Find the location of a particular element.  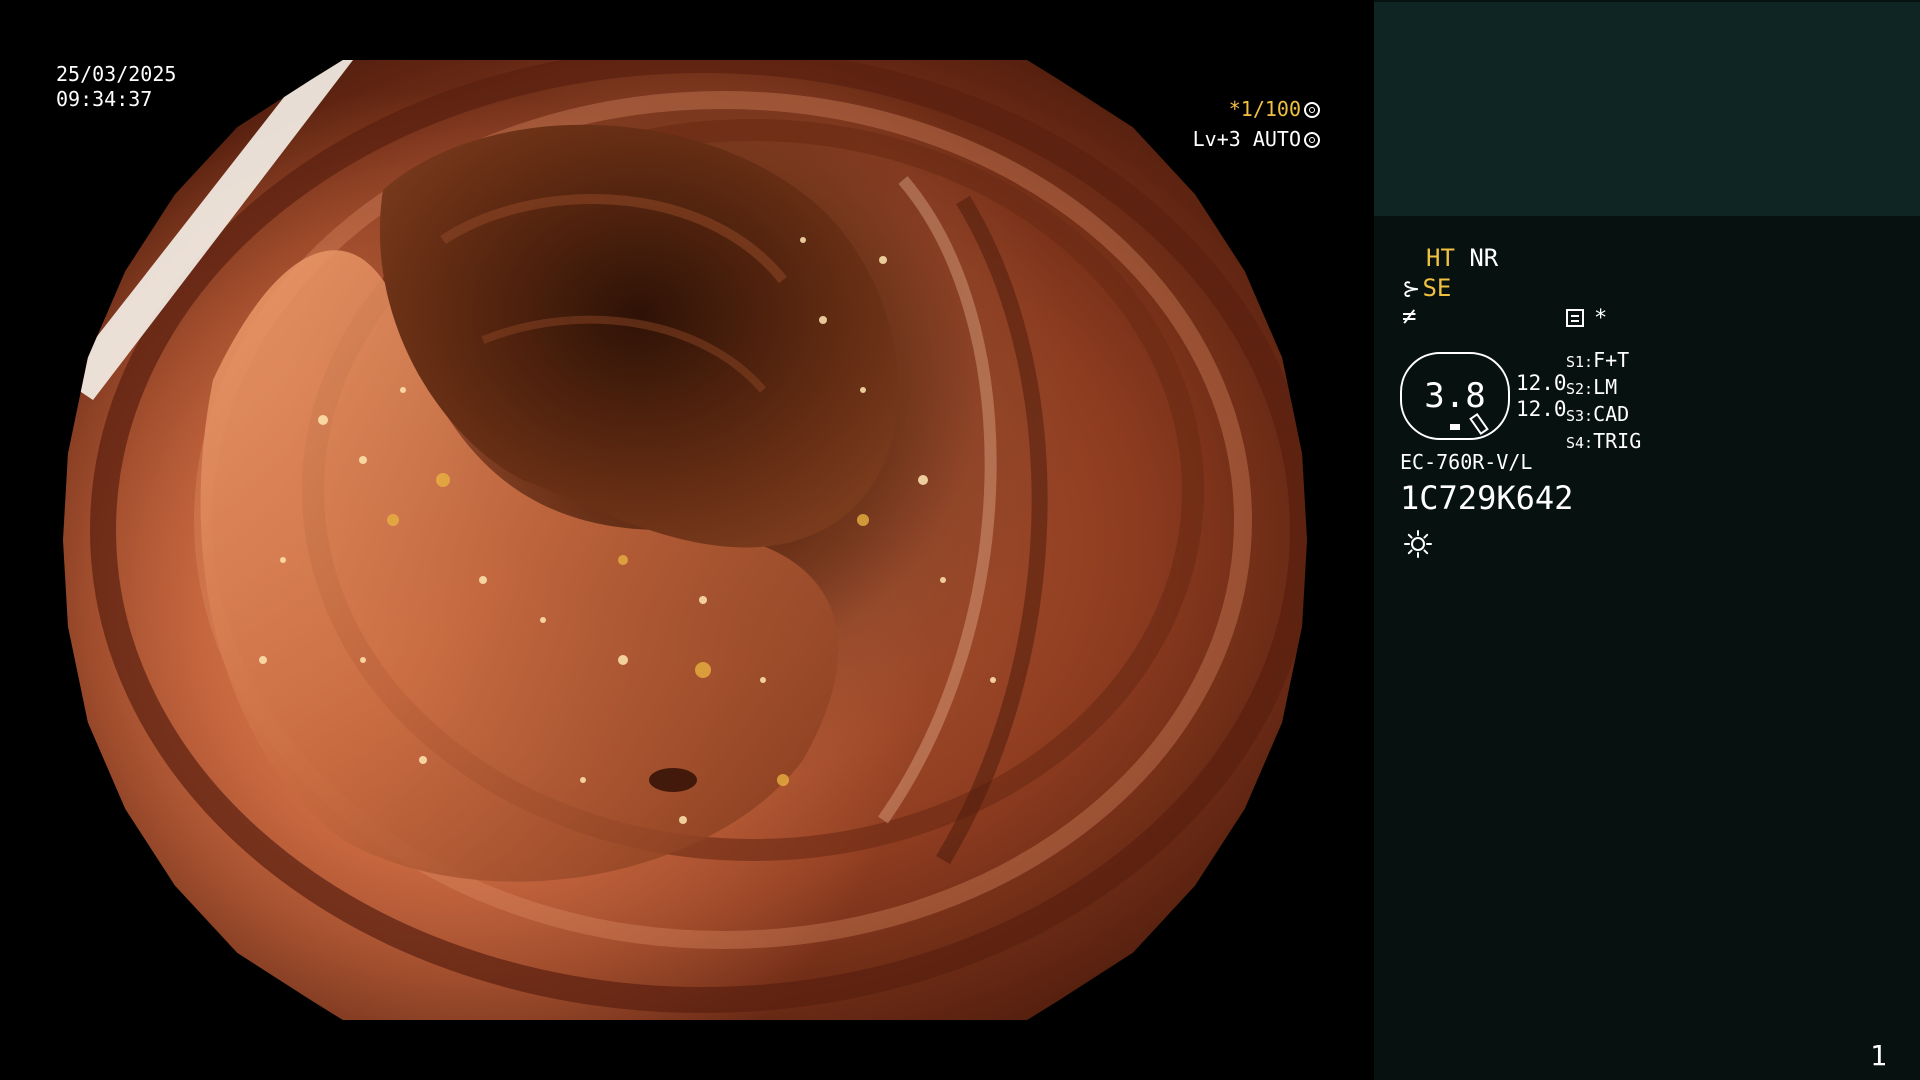

se-label: SE is located at coordinates (1437, 288).